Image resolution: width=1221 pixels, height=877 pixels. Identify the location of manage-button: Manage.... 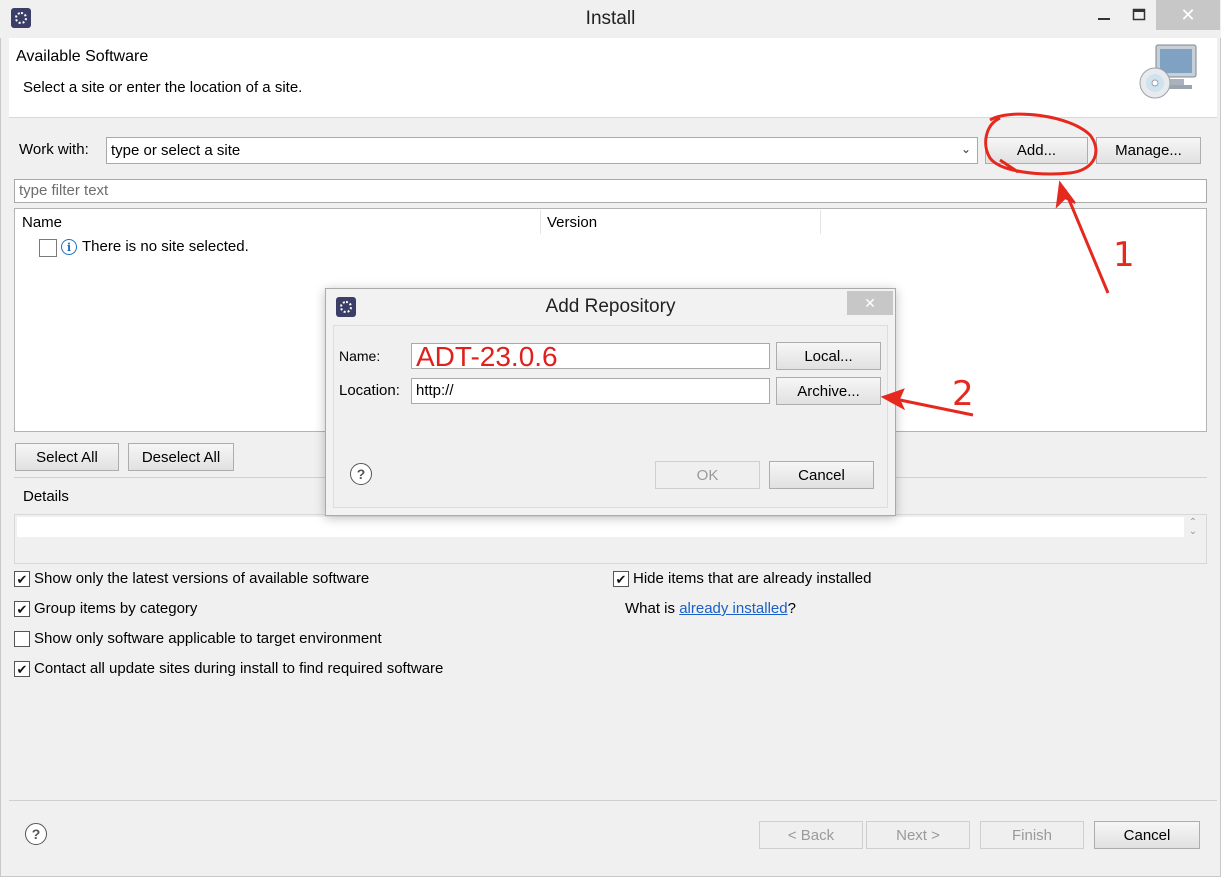
(1148, 150).